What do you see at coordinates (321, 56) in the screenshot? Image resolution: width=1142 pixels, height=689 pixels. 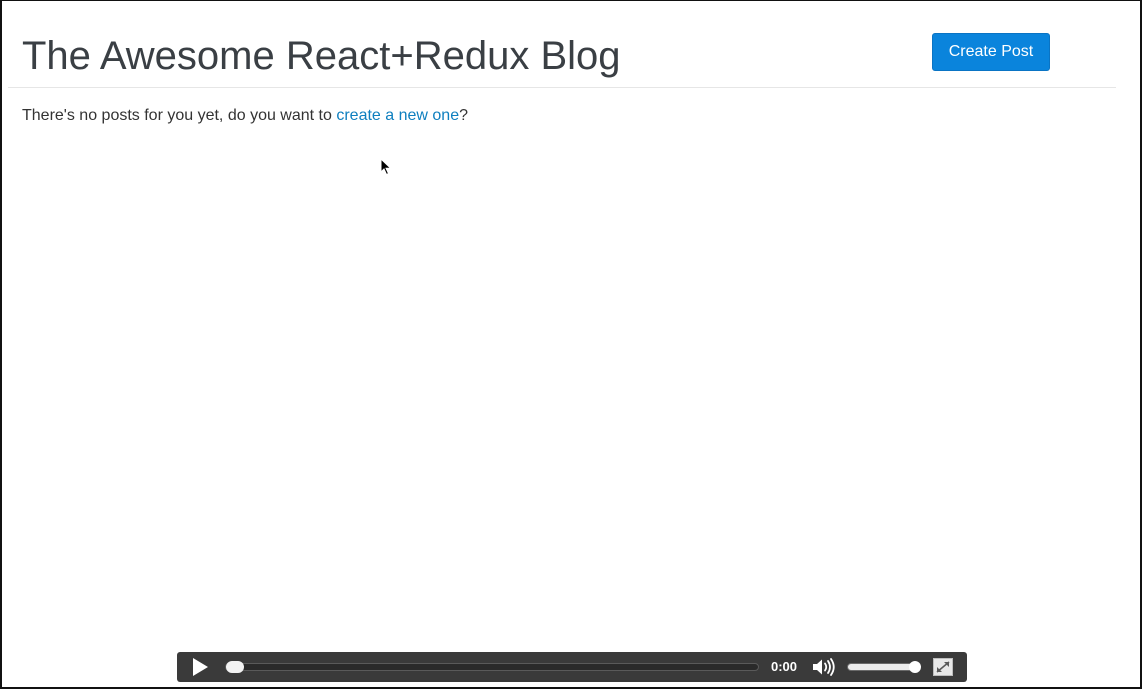 I see `page-title: The Awesome React+Redux Blog` at bounding box center [321, 56].